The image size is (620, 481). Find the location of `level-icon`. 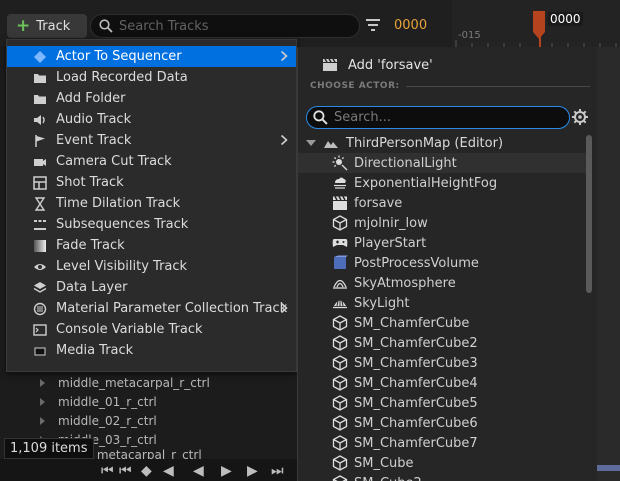

level-icon is located at coordinates (331, 144).